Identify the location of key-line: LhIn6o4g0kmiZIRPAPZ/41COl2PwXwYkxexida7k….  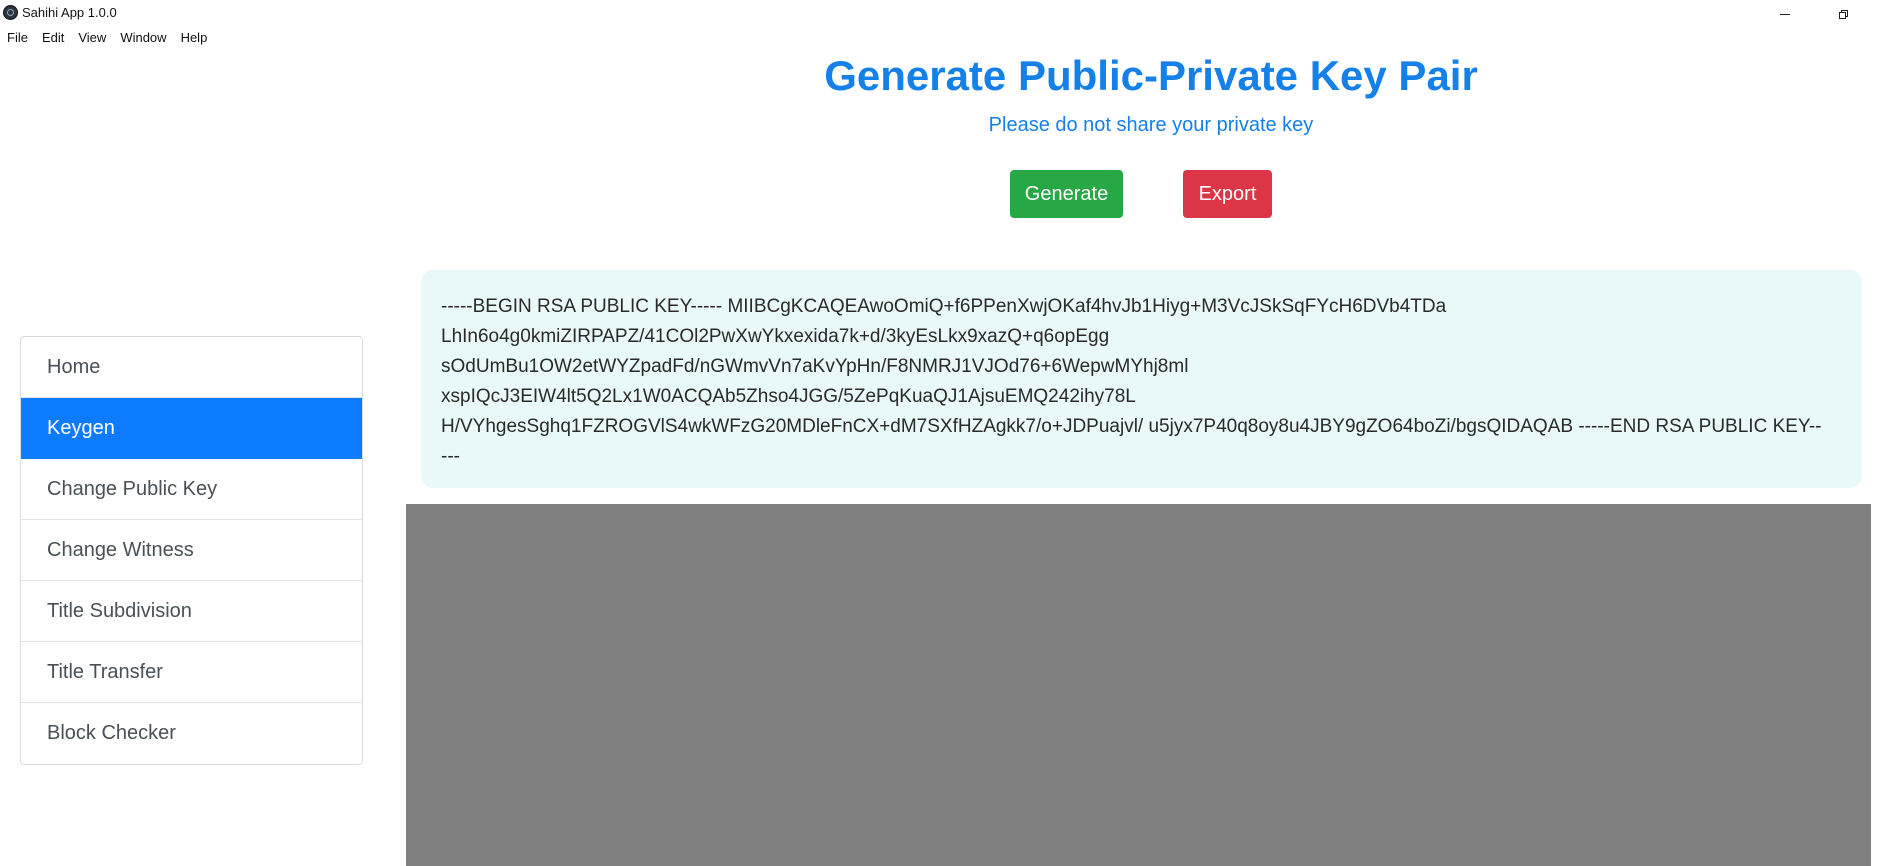
(775, 336).